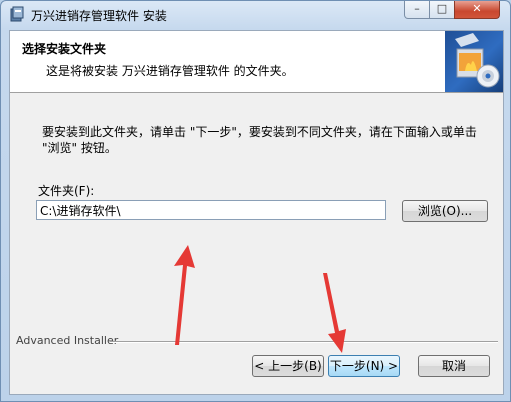  Describe the element at coordinates (17, 14) in the screenshot. I see `installer-app-icon` at that location.